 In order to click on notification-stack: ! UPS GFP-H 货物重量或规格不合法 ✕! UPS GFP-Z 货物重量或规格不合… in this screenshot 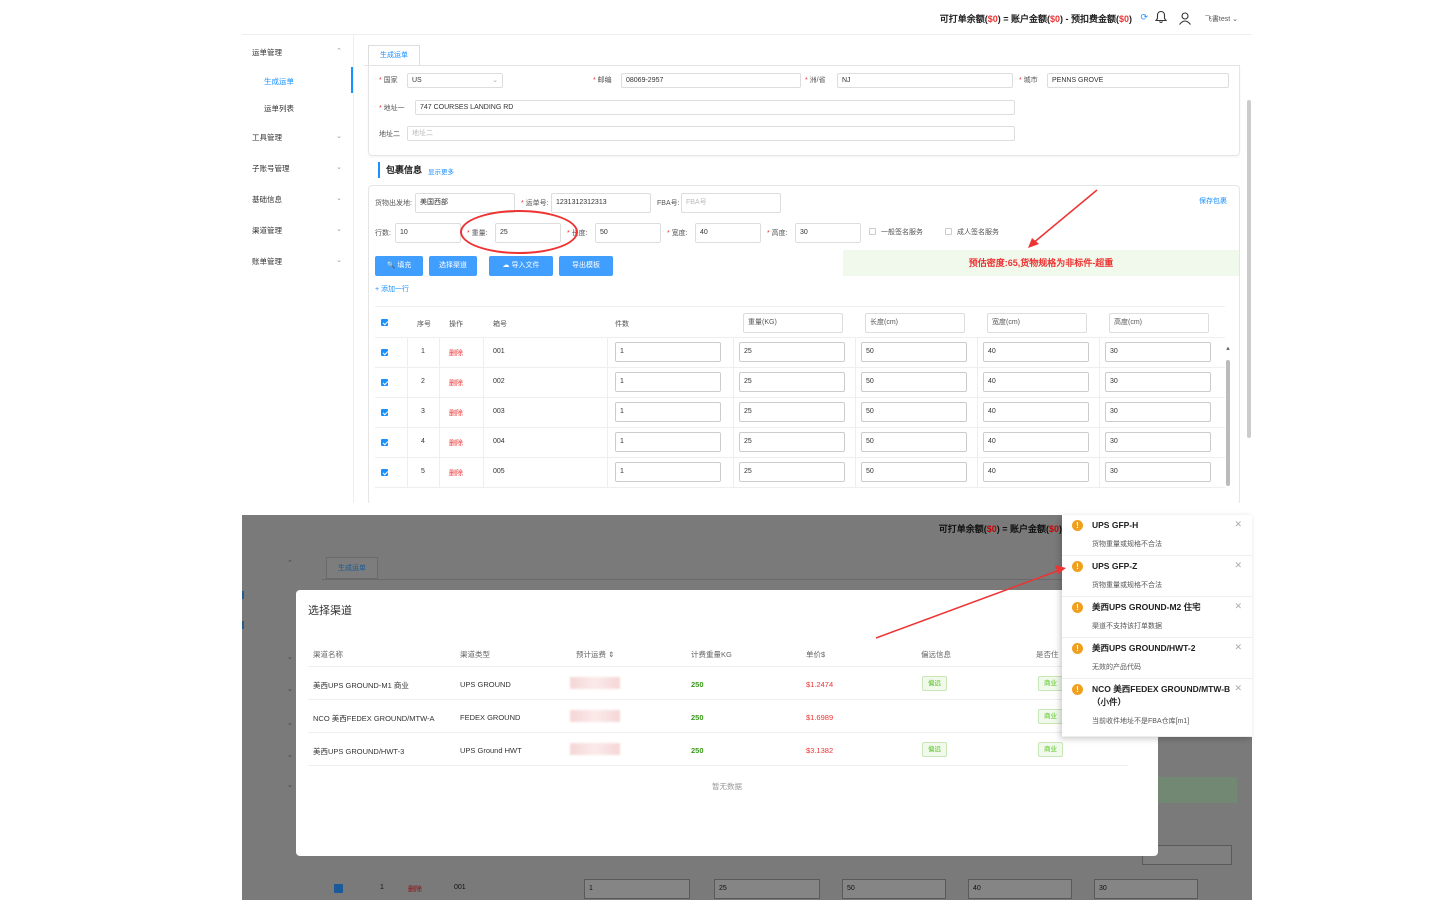, I will do `click(1157, 626)`.